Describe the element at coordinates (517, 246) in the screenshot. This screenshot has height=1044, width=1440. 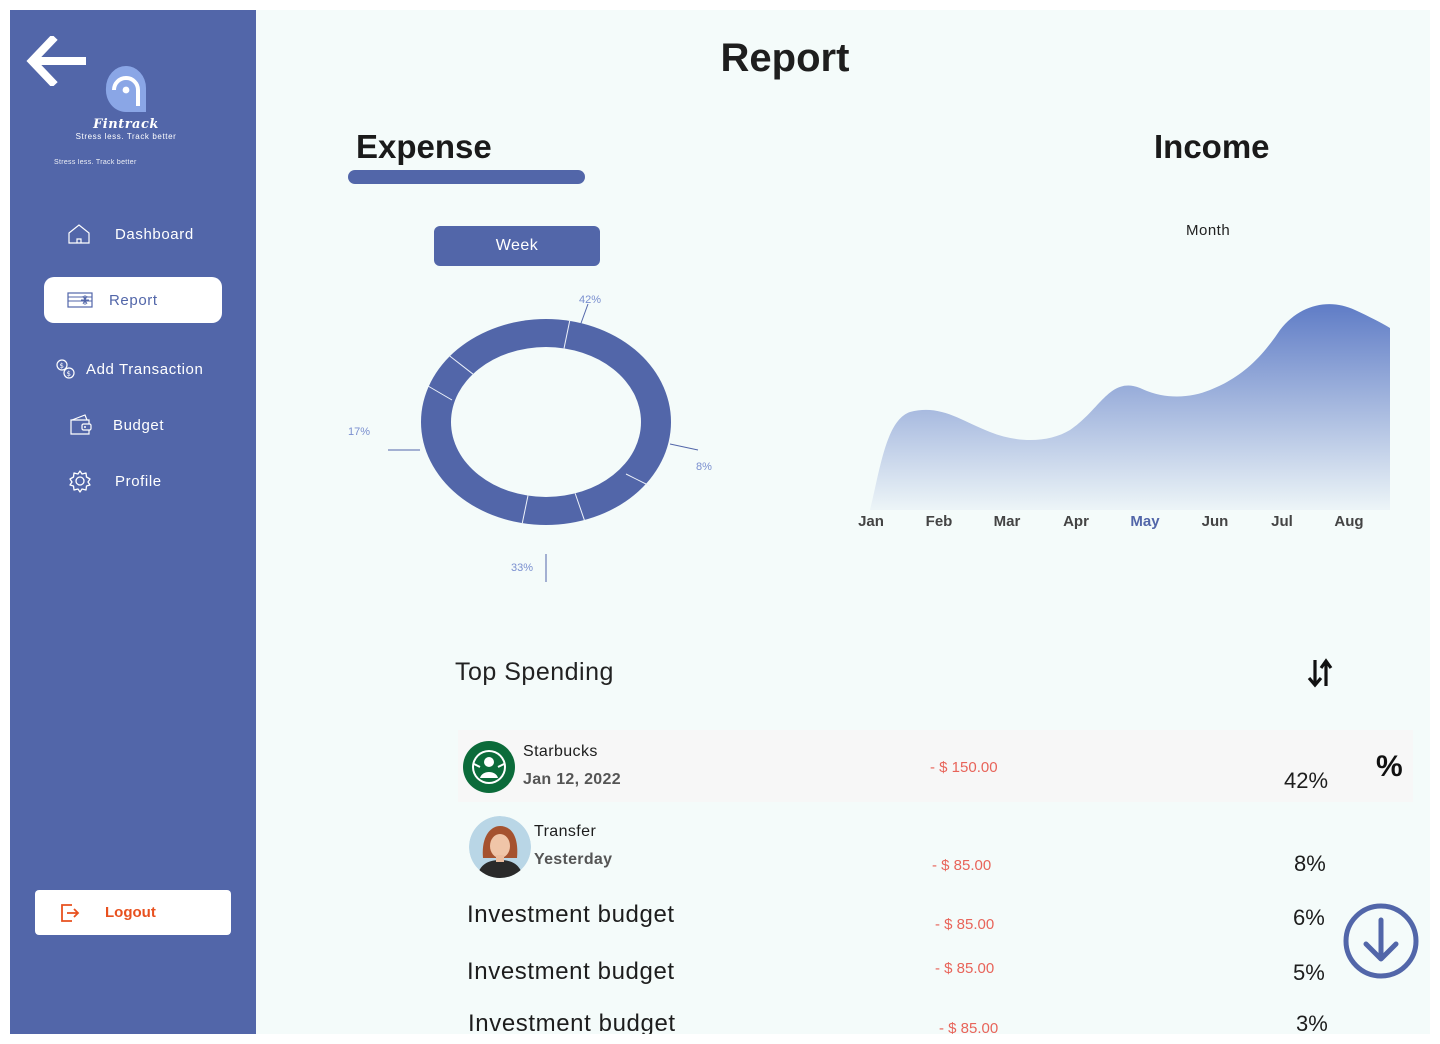
I see `week-filter-button: Week` at that location.